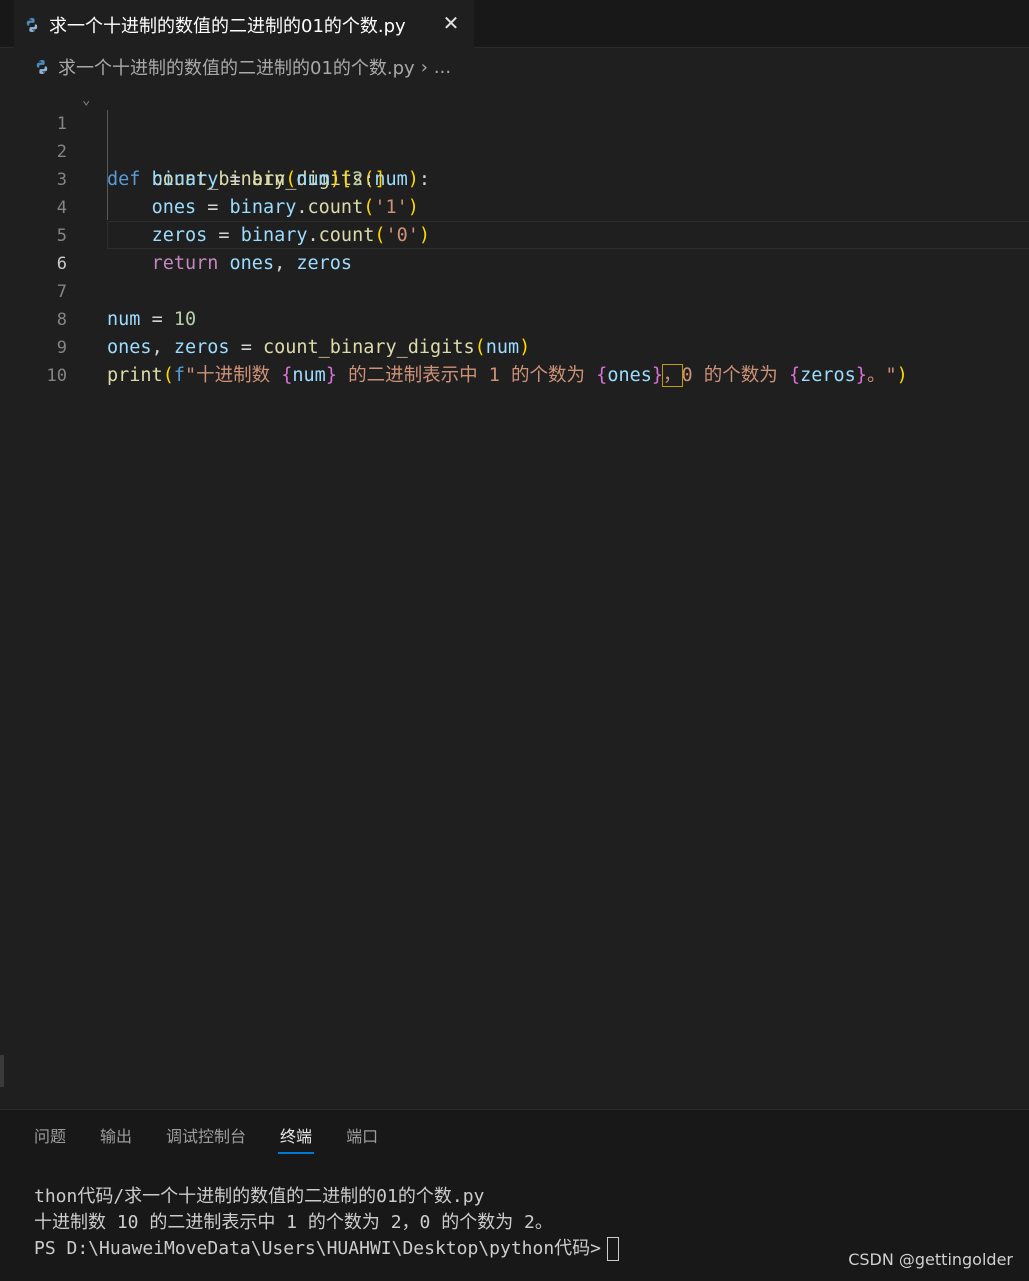  What do you see at coordinates (296, 1139) in the screenshot?
I see `tab-terminal: 终端` at bounding box center [296, 1139].